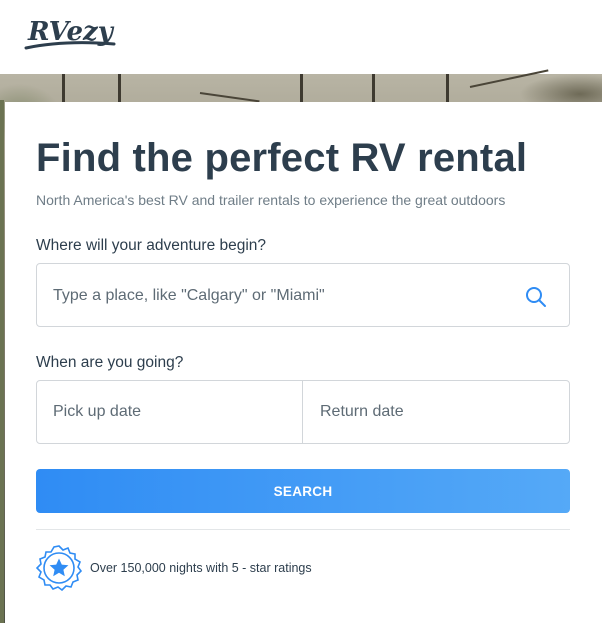  I want to click on top-navigation-bar: RVezy, so click(301, 37).